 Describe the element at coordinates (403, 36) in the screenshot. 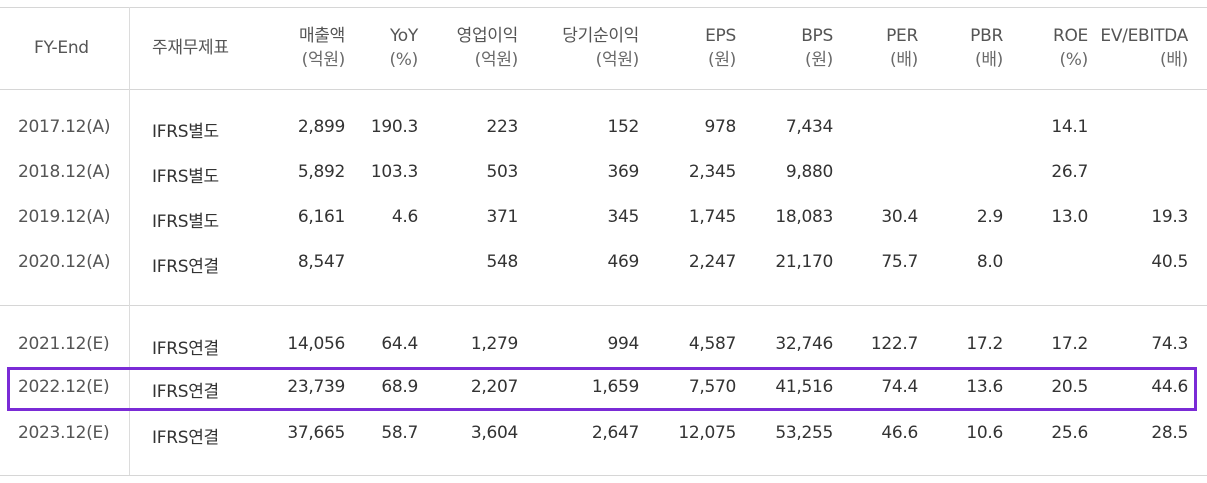

I see `column-header-label: YoY` at that location.